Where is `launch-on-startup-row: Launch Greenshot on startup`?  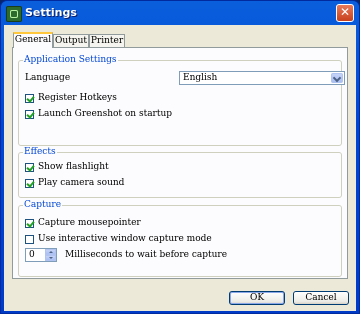 launch-on-startup-row: Launch Greenshot on startup is located at coordinates (98, 114).